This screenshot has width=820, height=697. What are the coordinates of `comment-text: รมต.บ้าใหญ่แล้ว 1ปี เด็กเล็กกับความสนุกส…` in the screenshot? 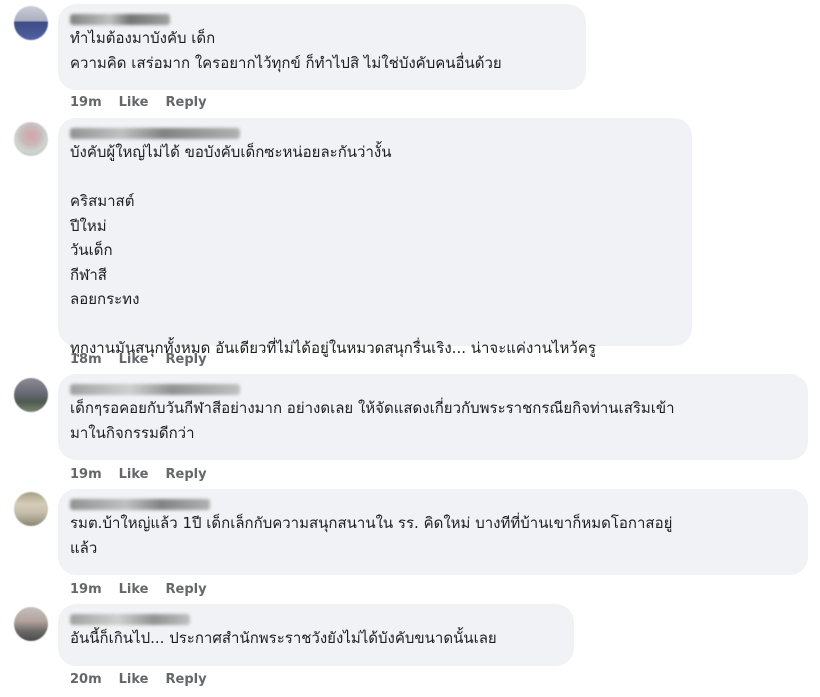 It's located at (371, 535).